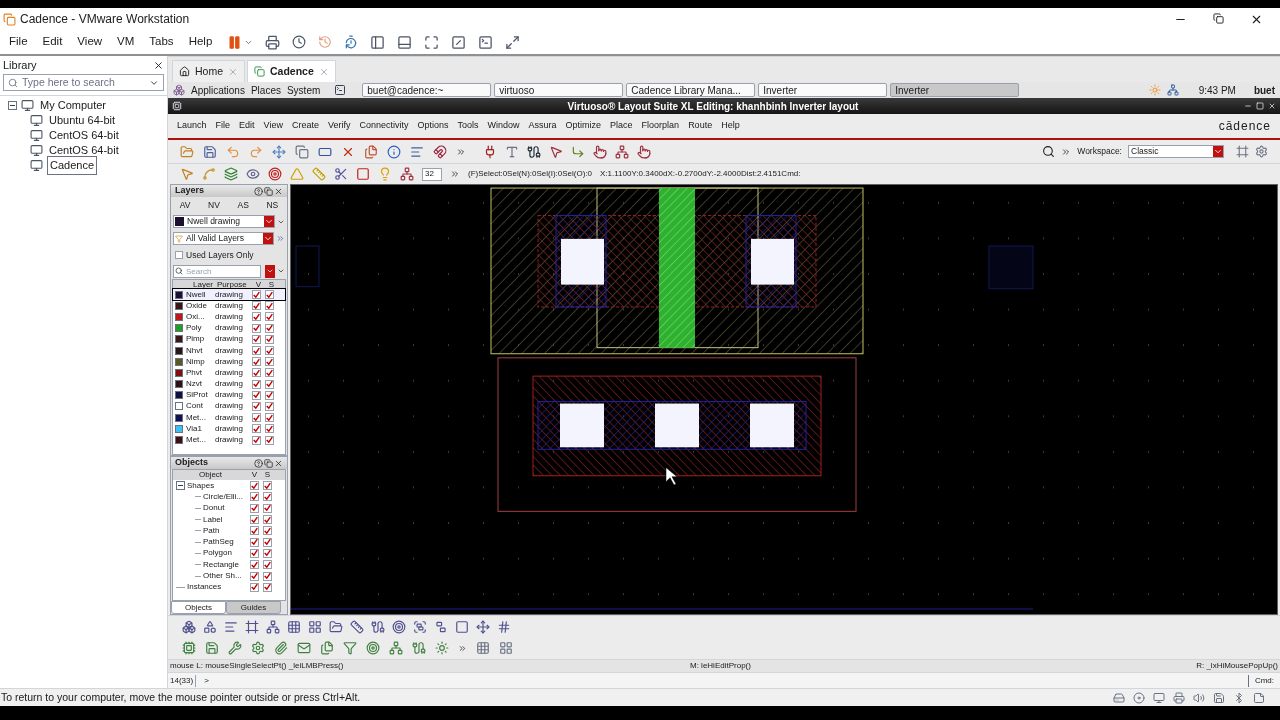  Describe the element at coordinates (468, 126) in the screenshot. I see `menu-item: Tools` at that location.